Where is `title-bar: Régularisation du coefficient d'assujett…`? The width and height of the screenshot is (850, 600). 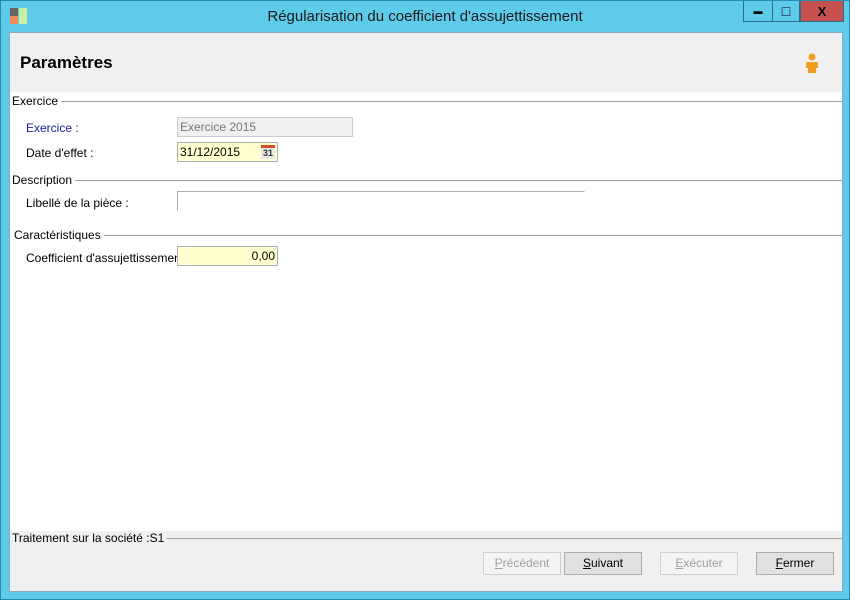
title-bar: Régularisation du coefficient d'assujett… is located at coordinates (425, 16).